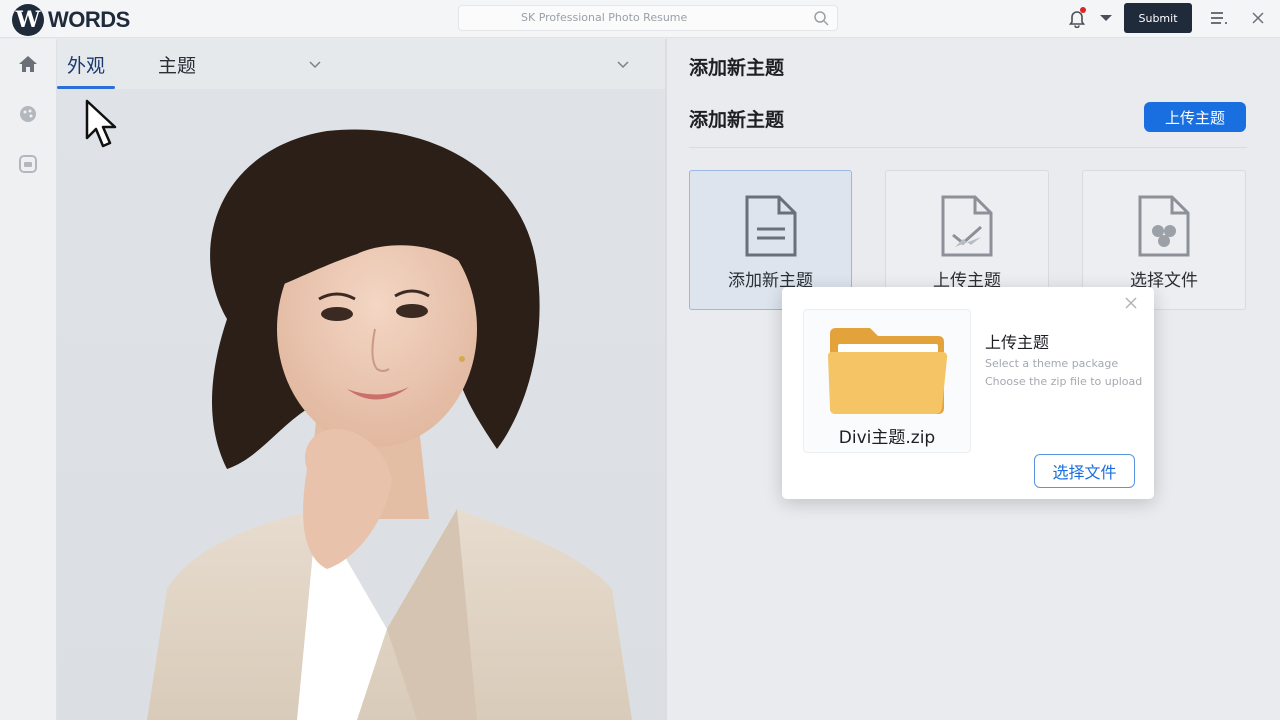  What do you see at coordinates (1084, 471) in the screenshot?
I see `choose-file-button: 选择文件` at bounding box center [1084, 471].